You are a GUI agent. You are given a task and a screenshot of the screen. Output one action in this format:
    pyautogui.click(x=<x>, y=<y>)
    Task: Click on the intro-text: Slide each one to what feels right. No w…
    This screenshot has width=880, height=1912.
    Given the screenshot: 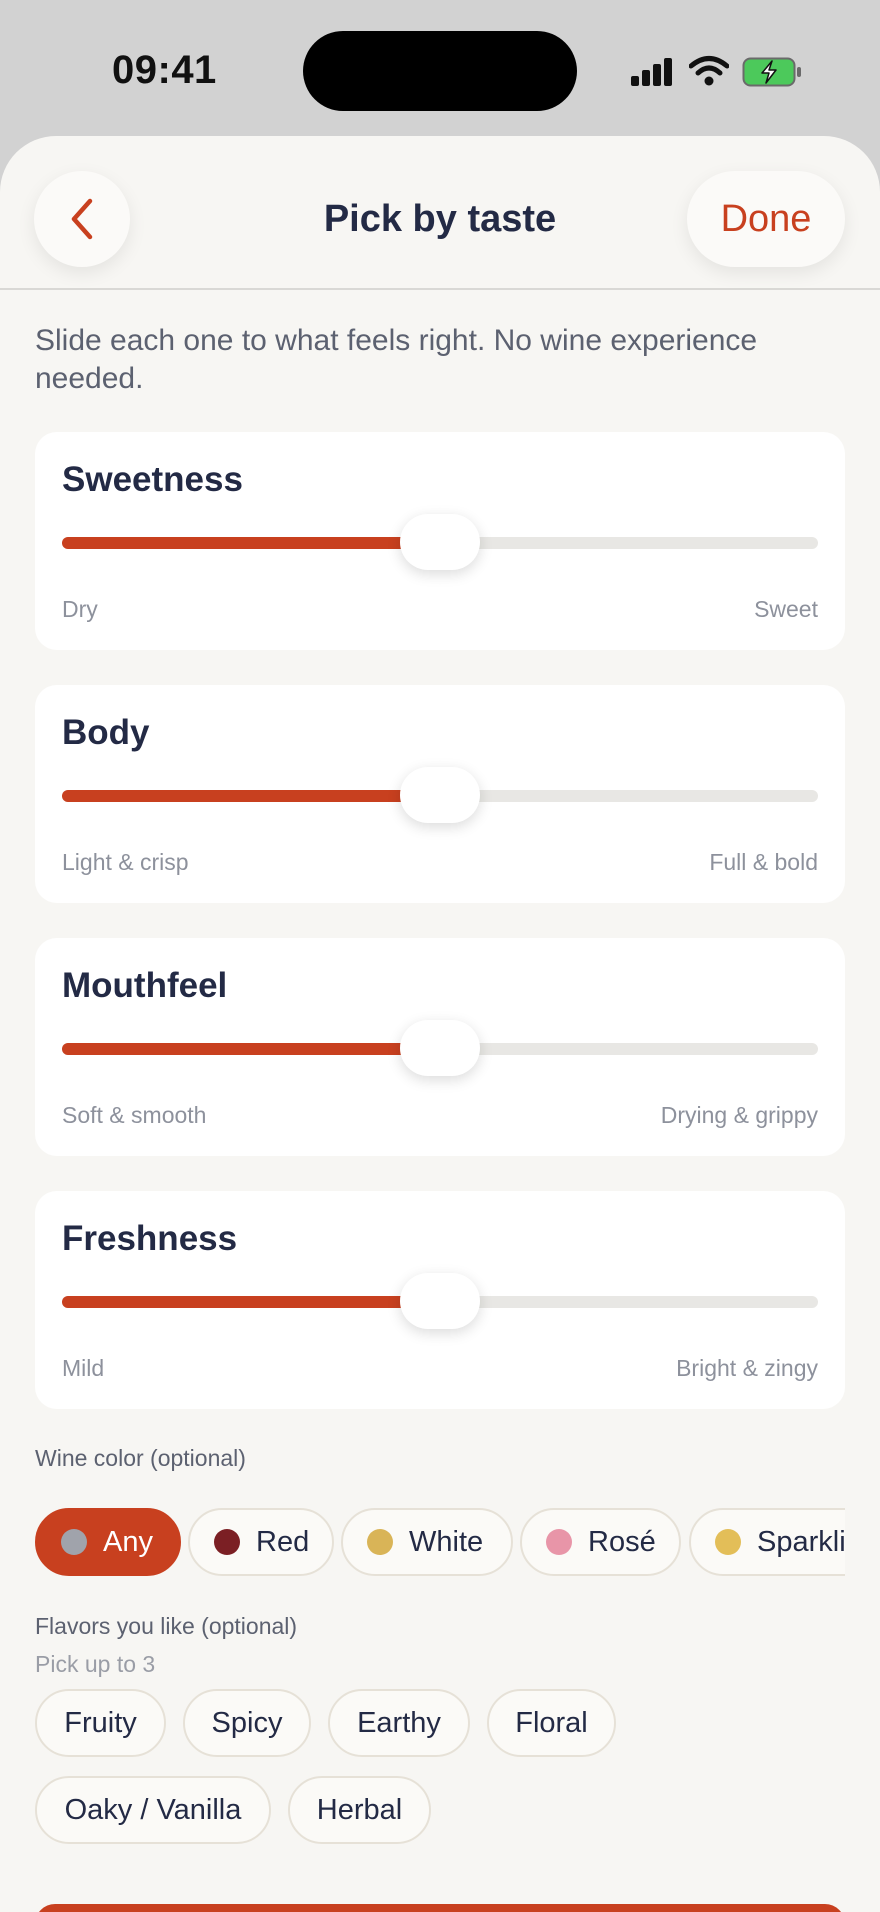 What is the action you would take?
    pyautogui.click(x=396, y=359)
    